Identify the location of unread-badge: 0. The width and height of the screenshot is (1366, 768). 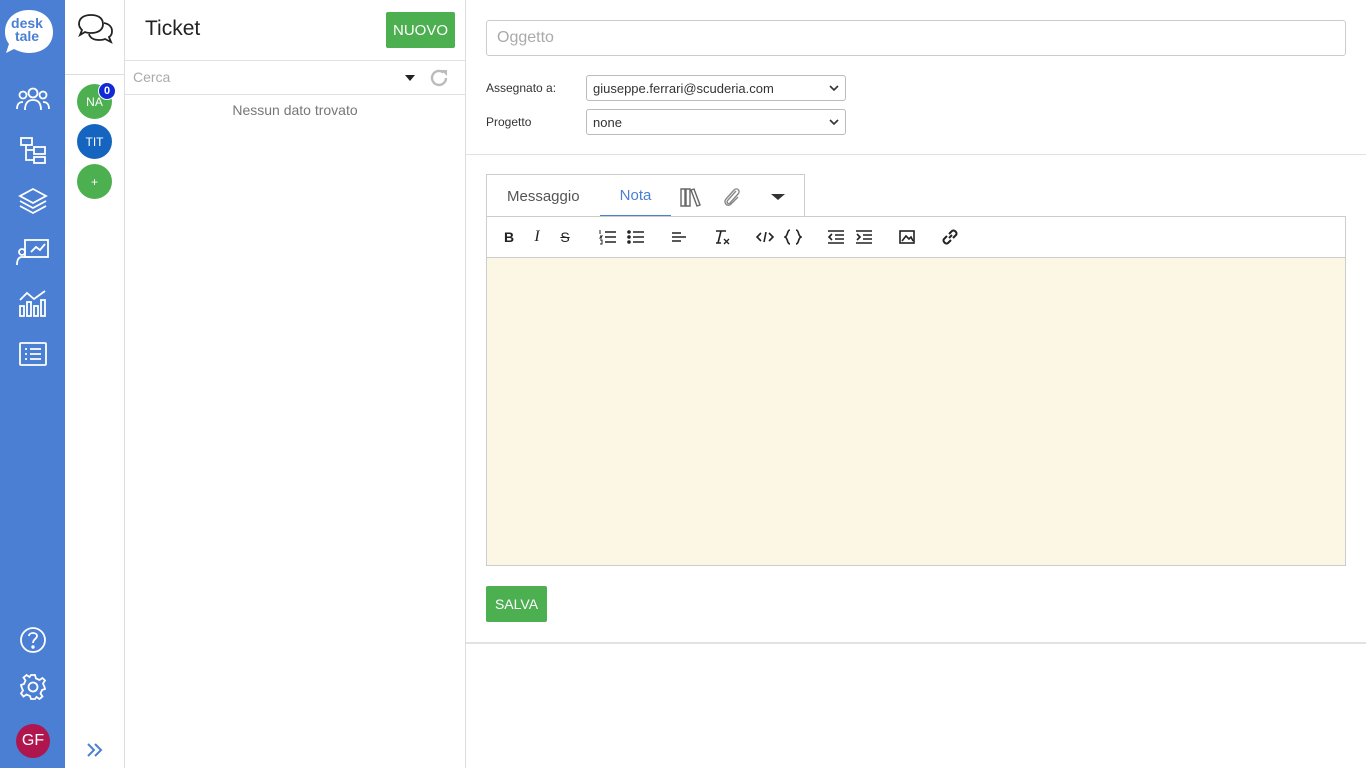
(107, 91).